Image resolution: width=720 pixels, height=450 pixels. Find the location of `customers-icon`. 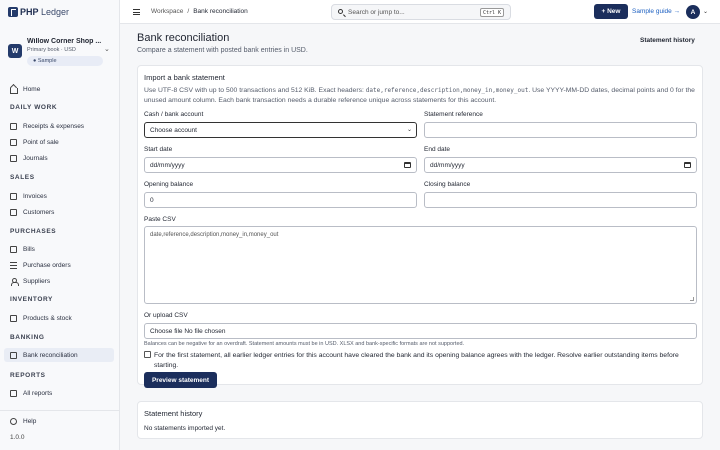

customers-icon is located at coordinates (13, 212).